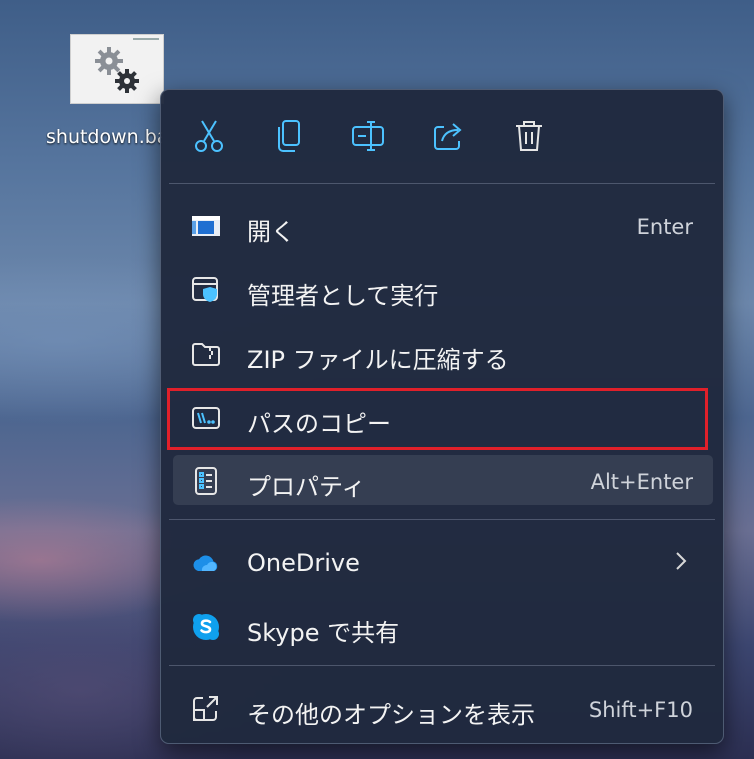 This screenshot has height=759, width=754. What do you see at coordinates (205, 289) in the screenshot?
I see `run-as-admin-icon` at bounding box center [205, 289].